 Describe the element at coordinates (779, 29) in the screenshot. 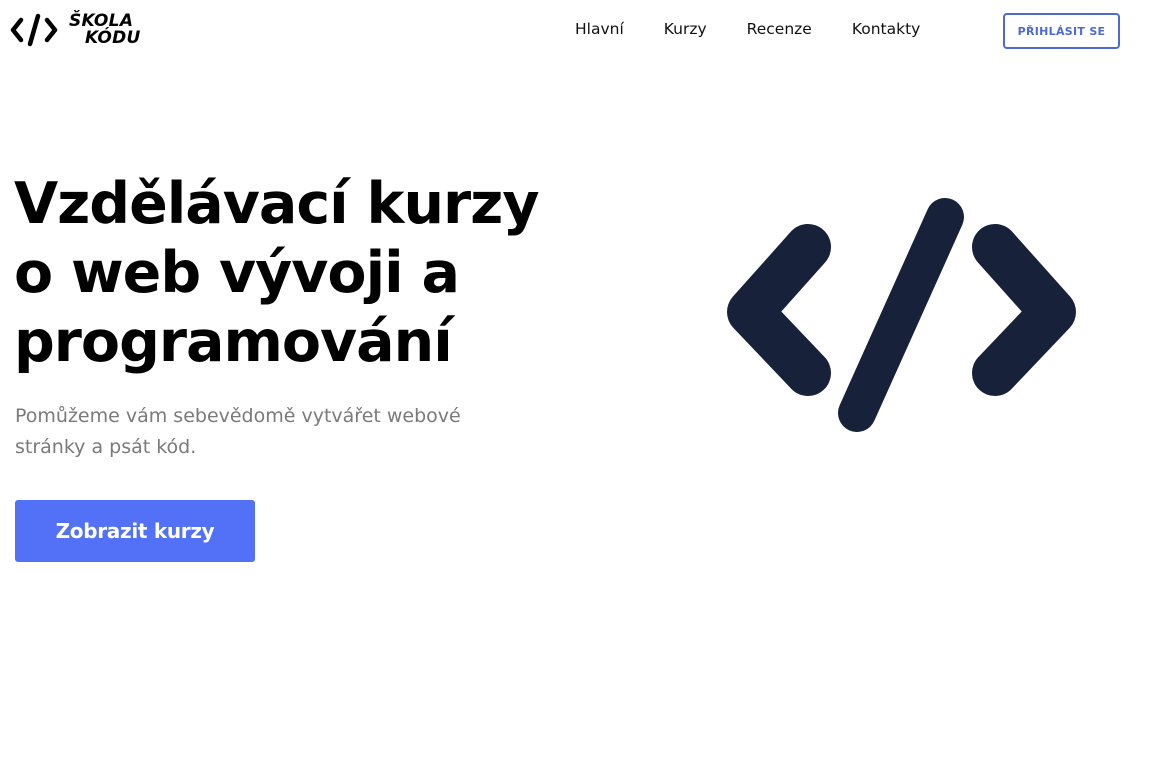

I see `nav-item-recenze: Recenze` at that location.